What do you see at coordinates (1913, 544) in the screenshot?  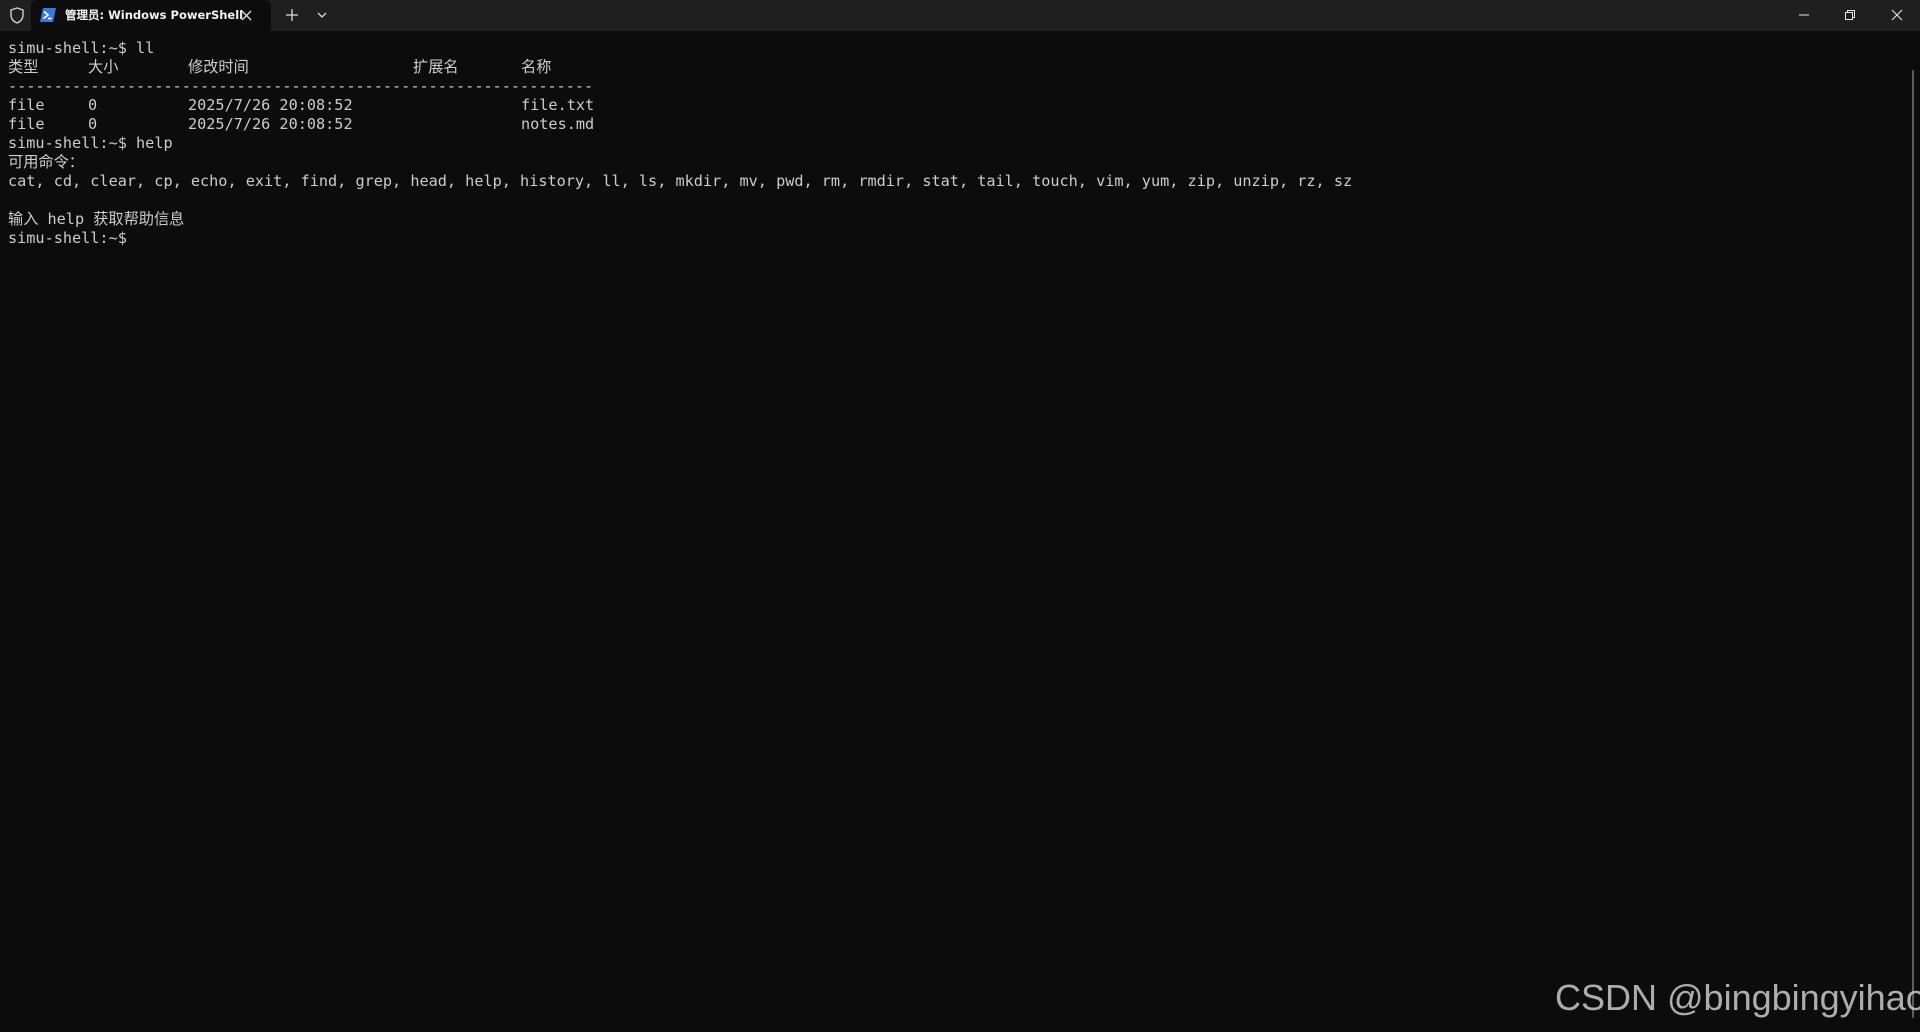 I see `scrollbar` at bounding box center [1913, 544].